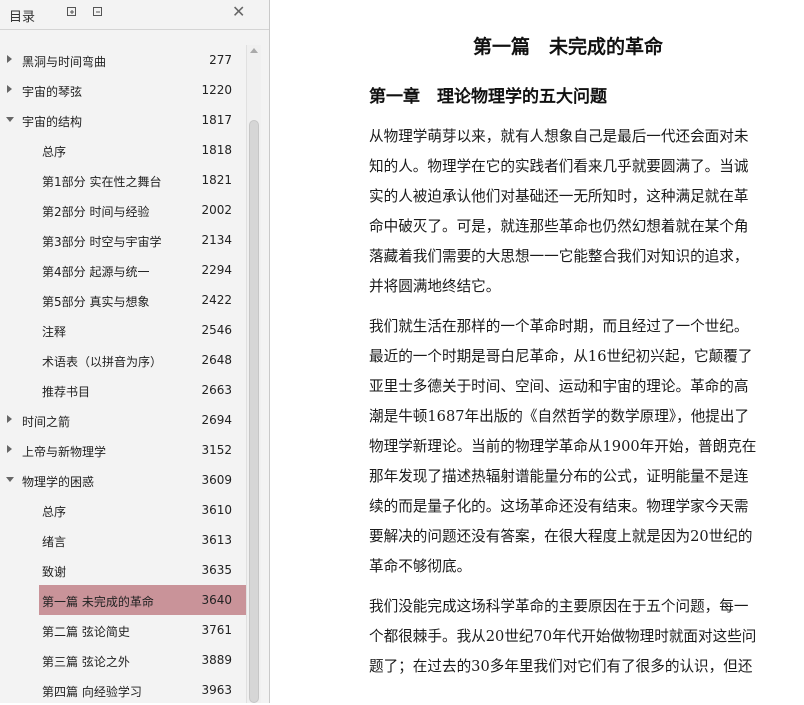 The image size is (804, 705). I want to click on text-line: 革命不够彻底。, so click(420, 566).